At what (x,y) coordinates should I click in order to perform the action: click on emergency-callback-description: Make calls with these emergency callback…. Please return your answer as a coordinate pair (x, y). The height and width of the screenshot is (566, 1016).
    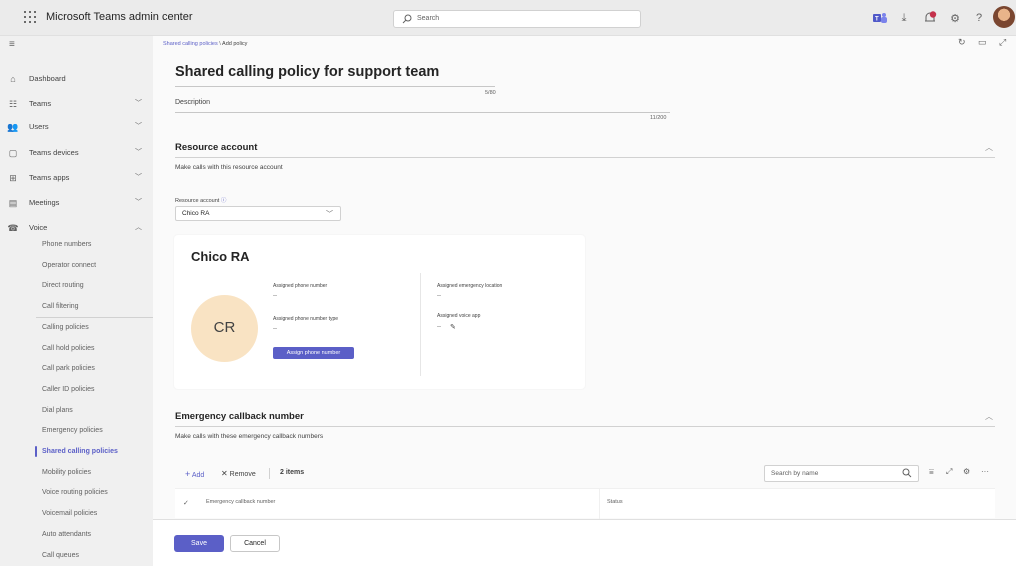
    Looking at the image, I should click on (249, 436).